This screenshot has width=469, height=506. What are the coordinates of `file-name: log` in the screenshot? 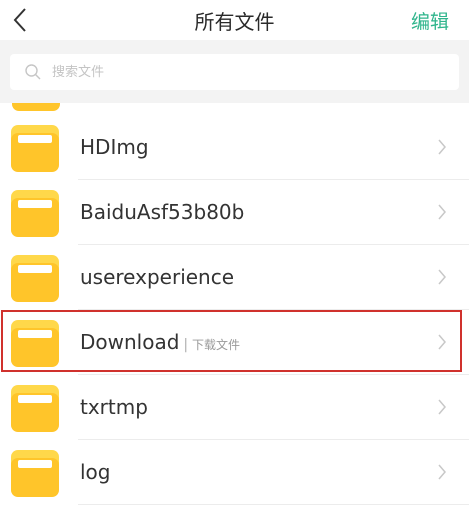 It's located at (95, 472).